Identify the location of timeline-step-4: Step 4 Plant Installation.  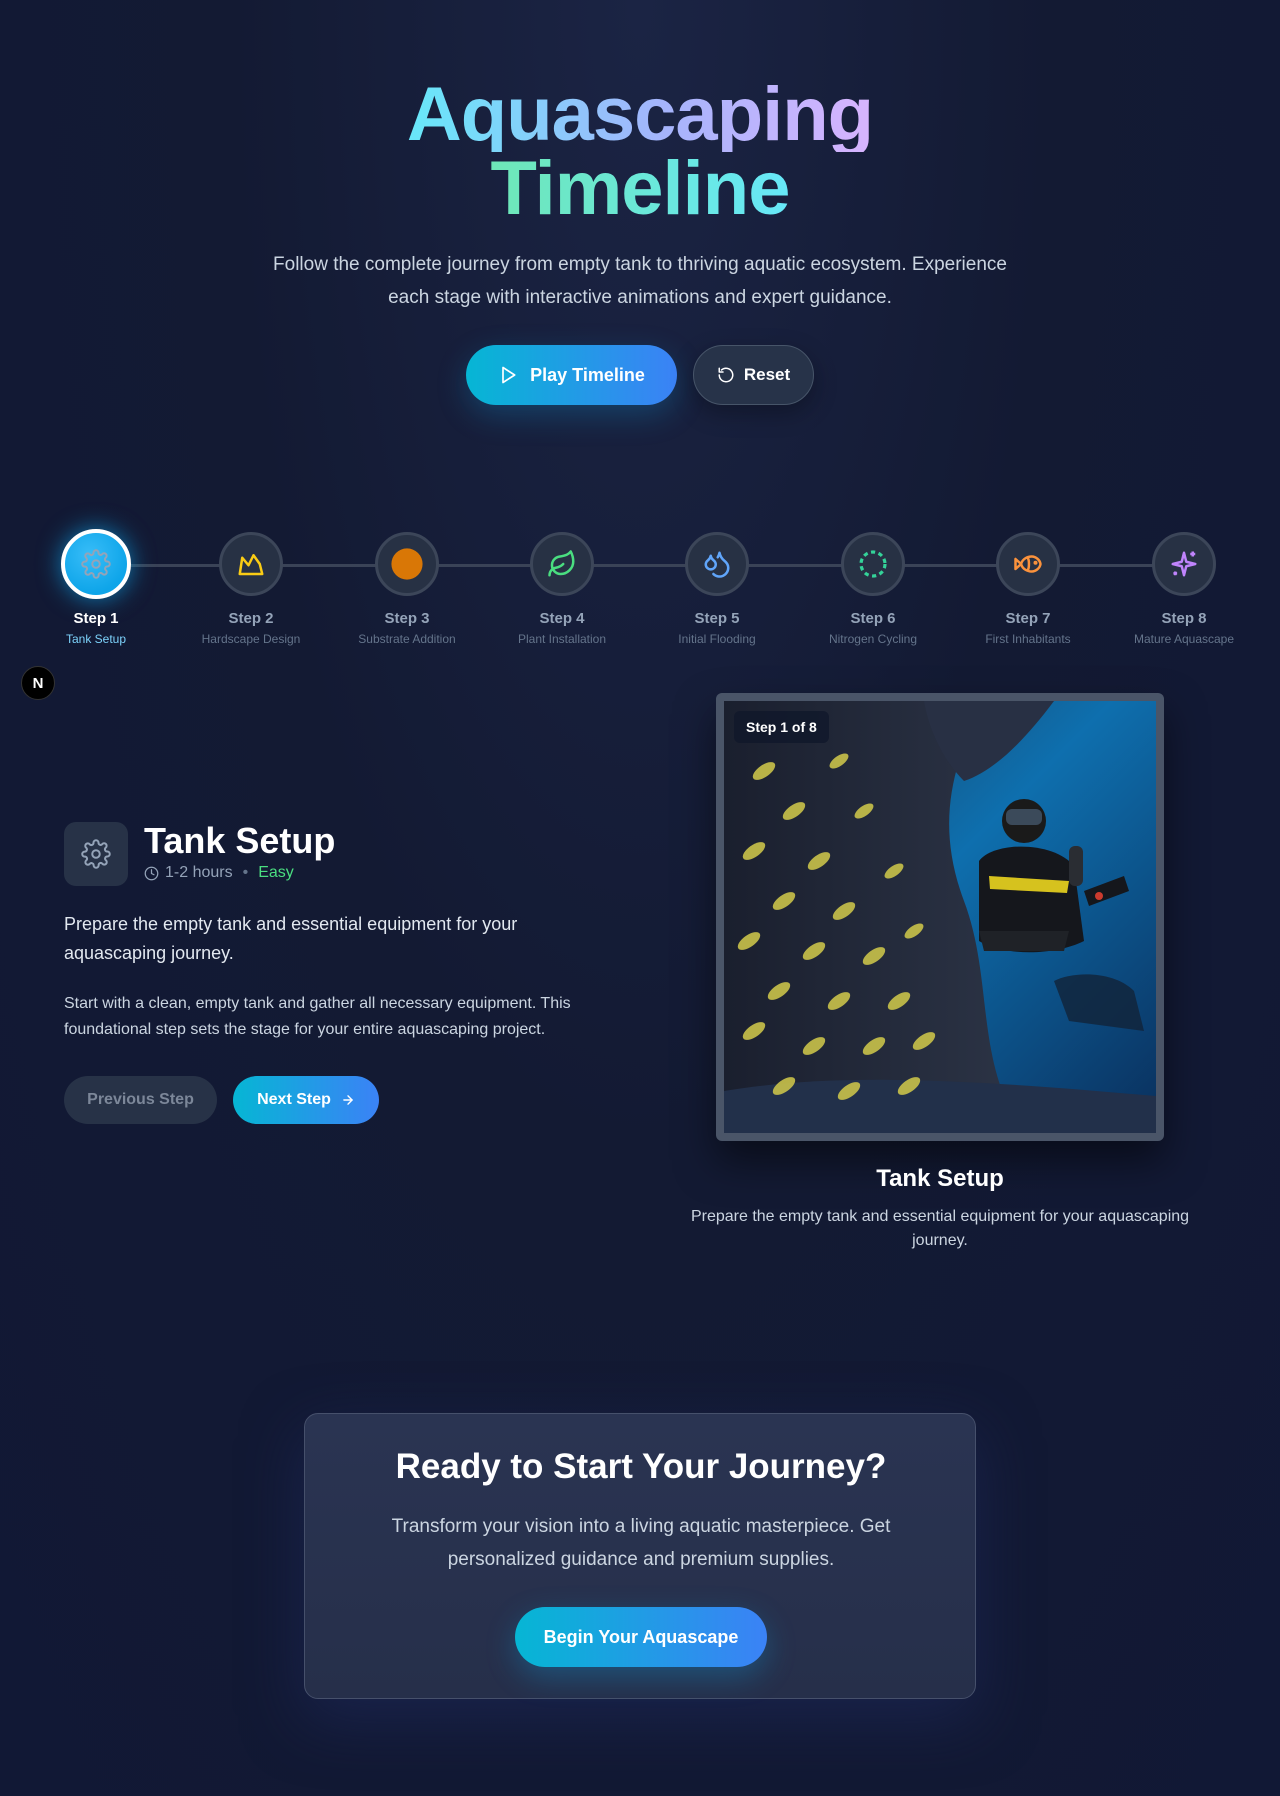
(562, 589).